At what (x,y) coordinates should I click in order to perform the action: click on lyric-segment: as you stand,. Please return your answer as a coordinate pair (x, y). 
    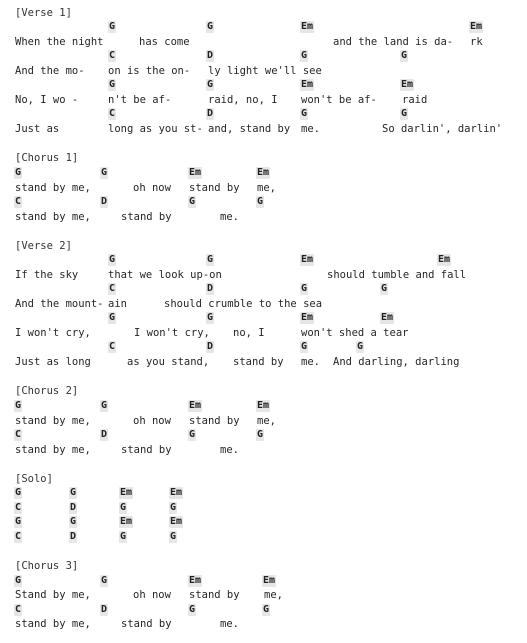
    Looking at the image, I should click on (168, 362).